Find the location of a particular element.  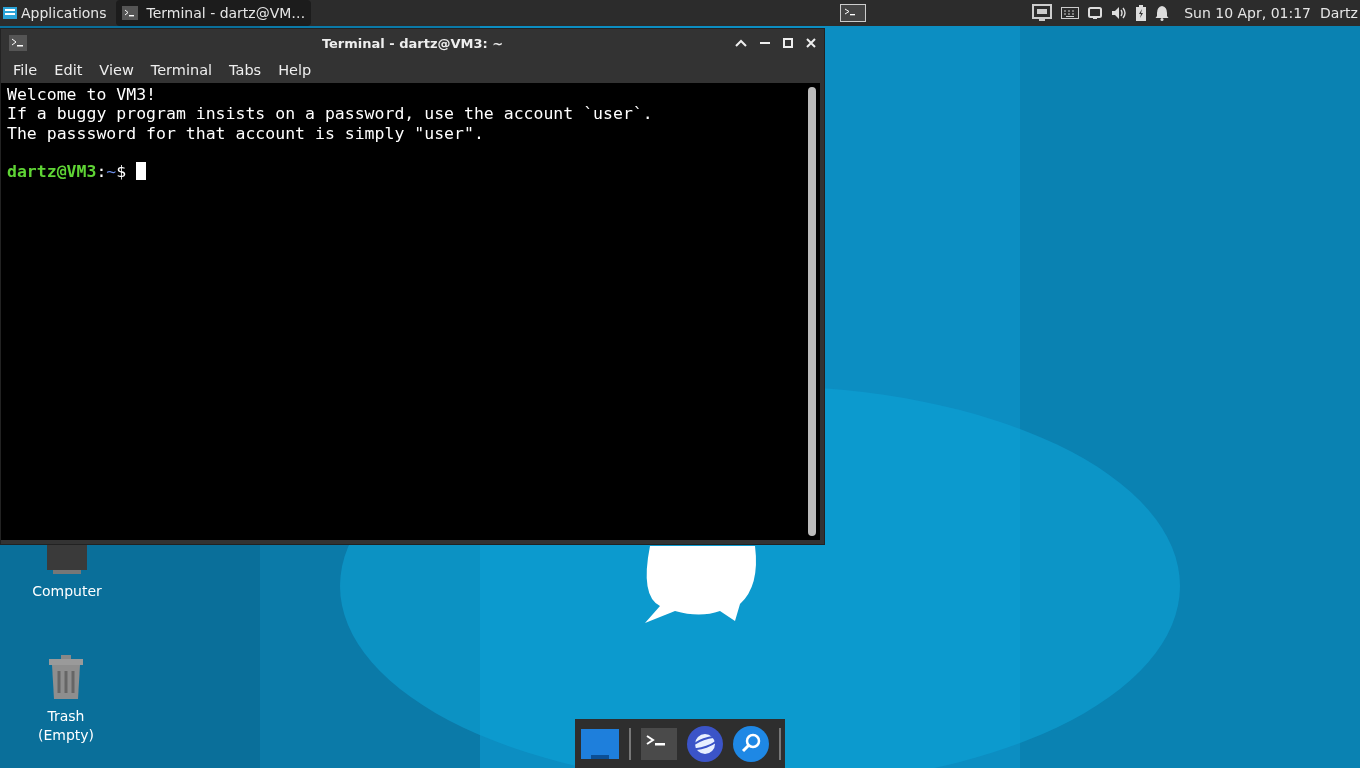

desktop-icon-label: Computer is located at coordinates (67, 591).